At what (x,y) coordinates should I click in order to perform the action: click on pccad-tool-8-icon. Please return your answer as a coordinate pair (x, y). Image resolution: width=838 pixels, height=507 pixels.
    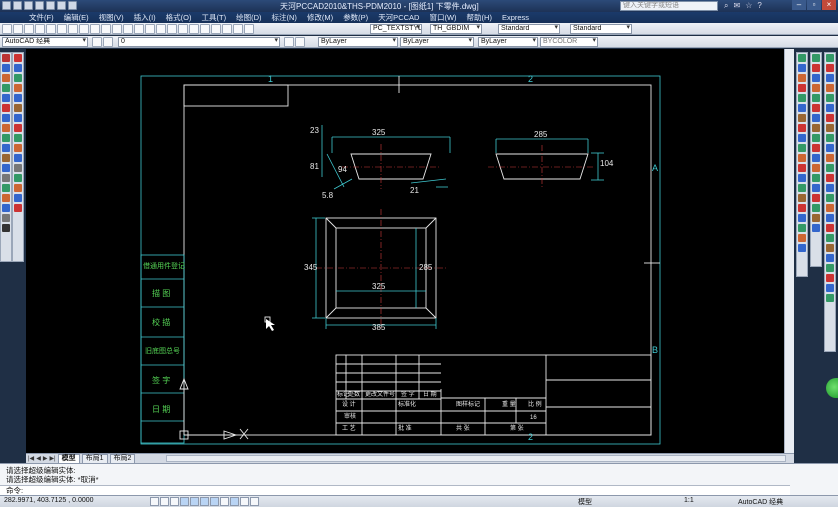
    Looking at the image, I should click on (802, 128).